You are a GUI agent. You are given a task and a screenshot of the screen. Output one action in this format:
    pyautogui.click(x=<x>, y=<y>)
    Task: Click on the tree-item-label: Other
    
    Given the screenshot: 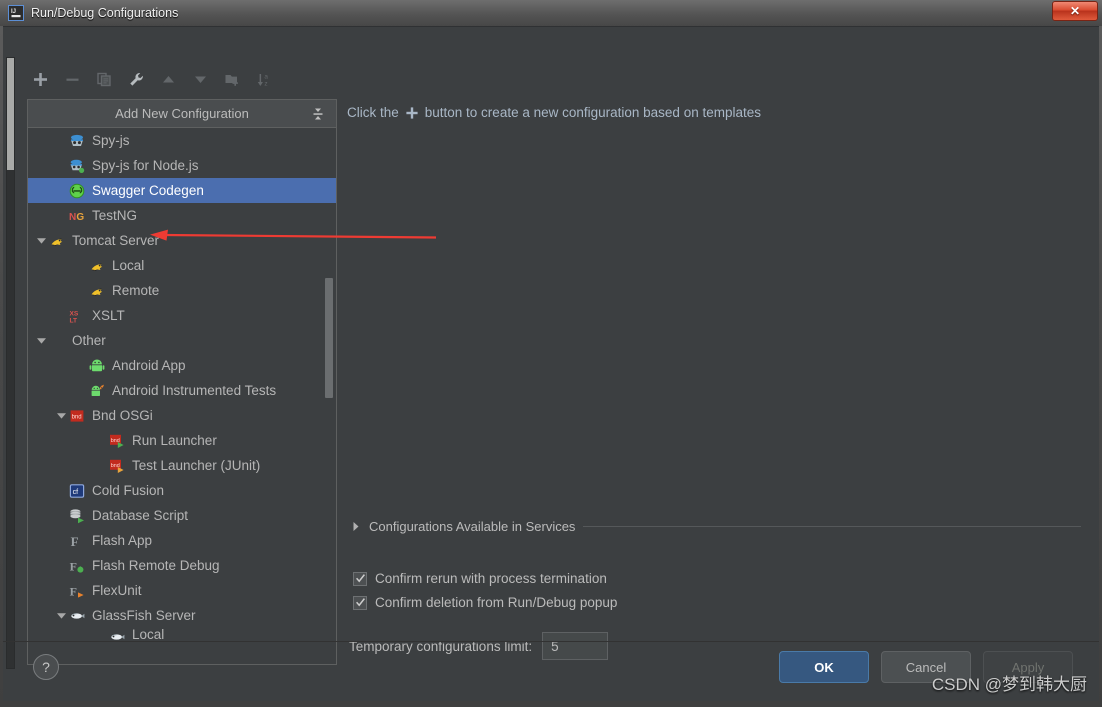 What is the action you would take?
    pyautogui.click(x=89, y=340)
    